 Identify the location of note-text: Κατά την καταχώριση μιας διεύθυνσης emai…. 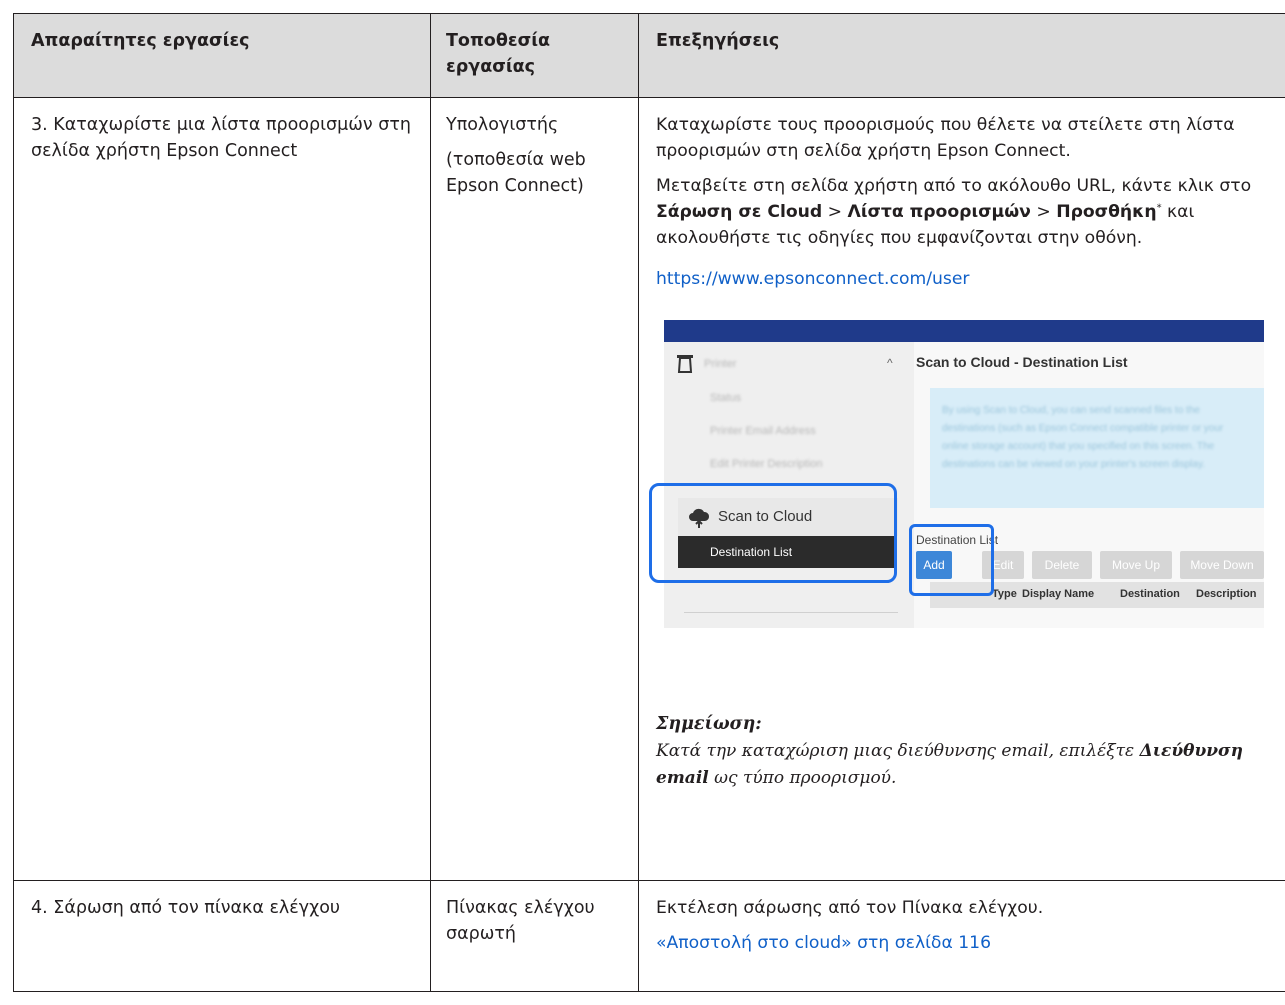
(970, 765).